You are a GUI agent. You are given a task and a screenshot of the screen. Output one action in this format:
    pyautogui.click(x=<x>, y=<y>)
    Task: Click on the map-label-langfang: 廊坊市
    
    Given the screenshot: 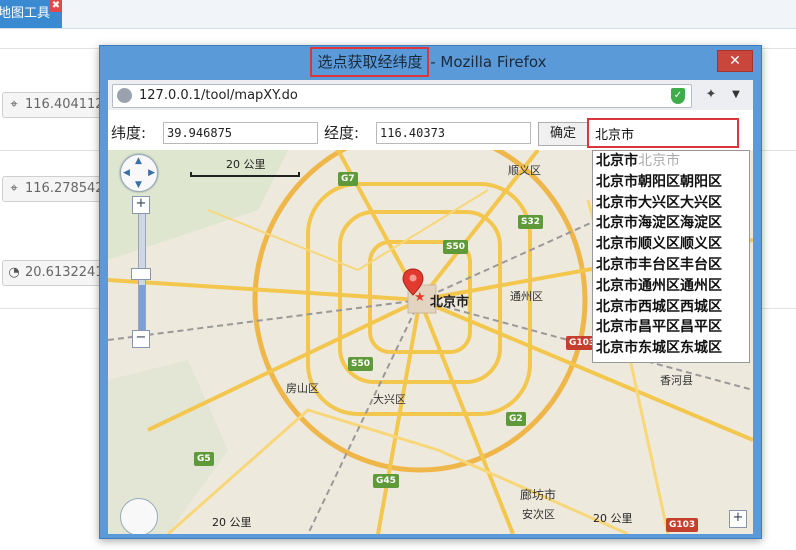 What is the action you would take?
    pyautogui.click(x=538, y=495)
    